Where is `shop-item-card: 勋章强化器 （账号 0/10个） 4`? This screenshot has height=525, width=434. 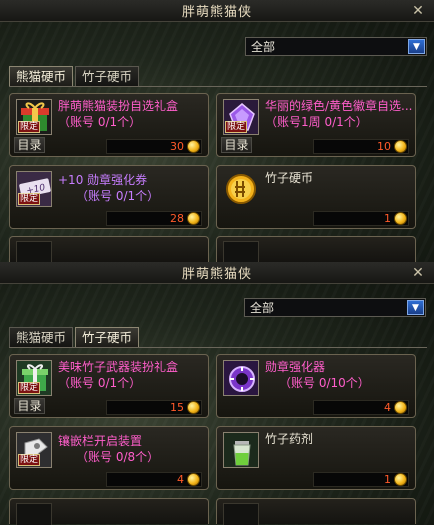 shop-item-card: 勋章强化器 （账号 0/10个） 4 is located at coordinates (316, 386).